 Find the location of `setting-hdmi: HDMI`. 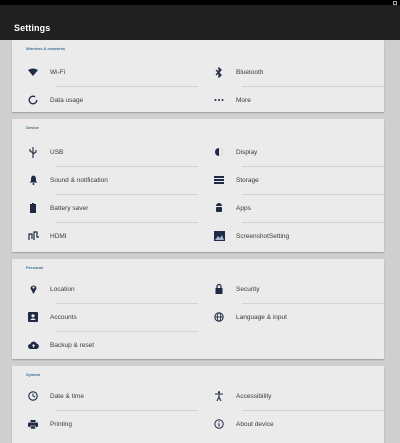

setting-hdmi: HDMI is located at coordinates (102, 236).